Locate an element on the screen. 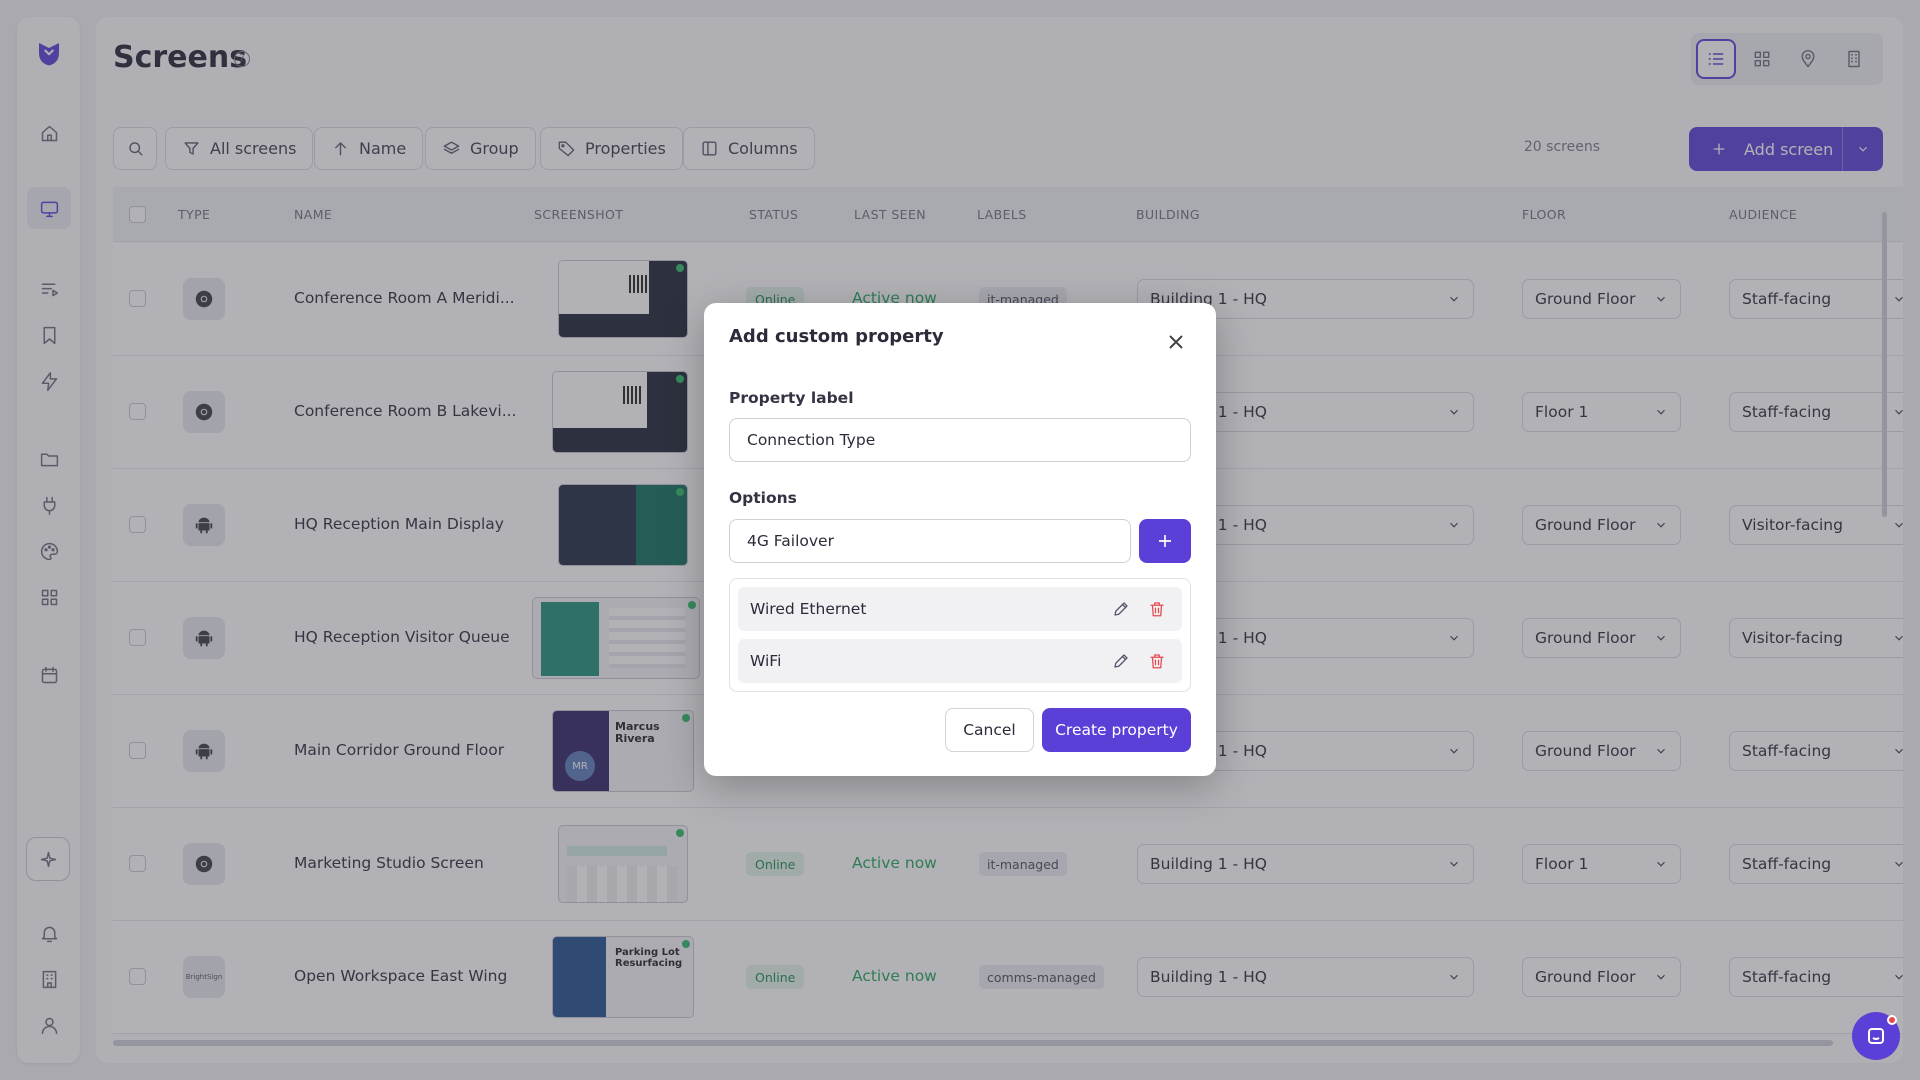 This screenshot has height=1080, width=1920. chat-icon is located at coordinates (1876, 1036).